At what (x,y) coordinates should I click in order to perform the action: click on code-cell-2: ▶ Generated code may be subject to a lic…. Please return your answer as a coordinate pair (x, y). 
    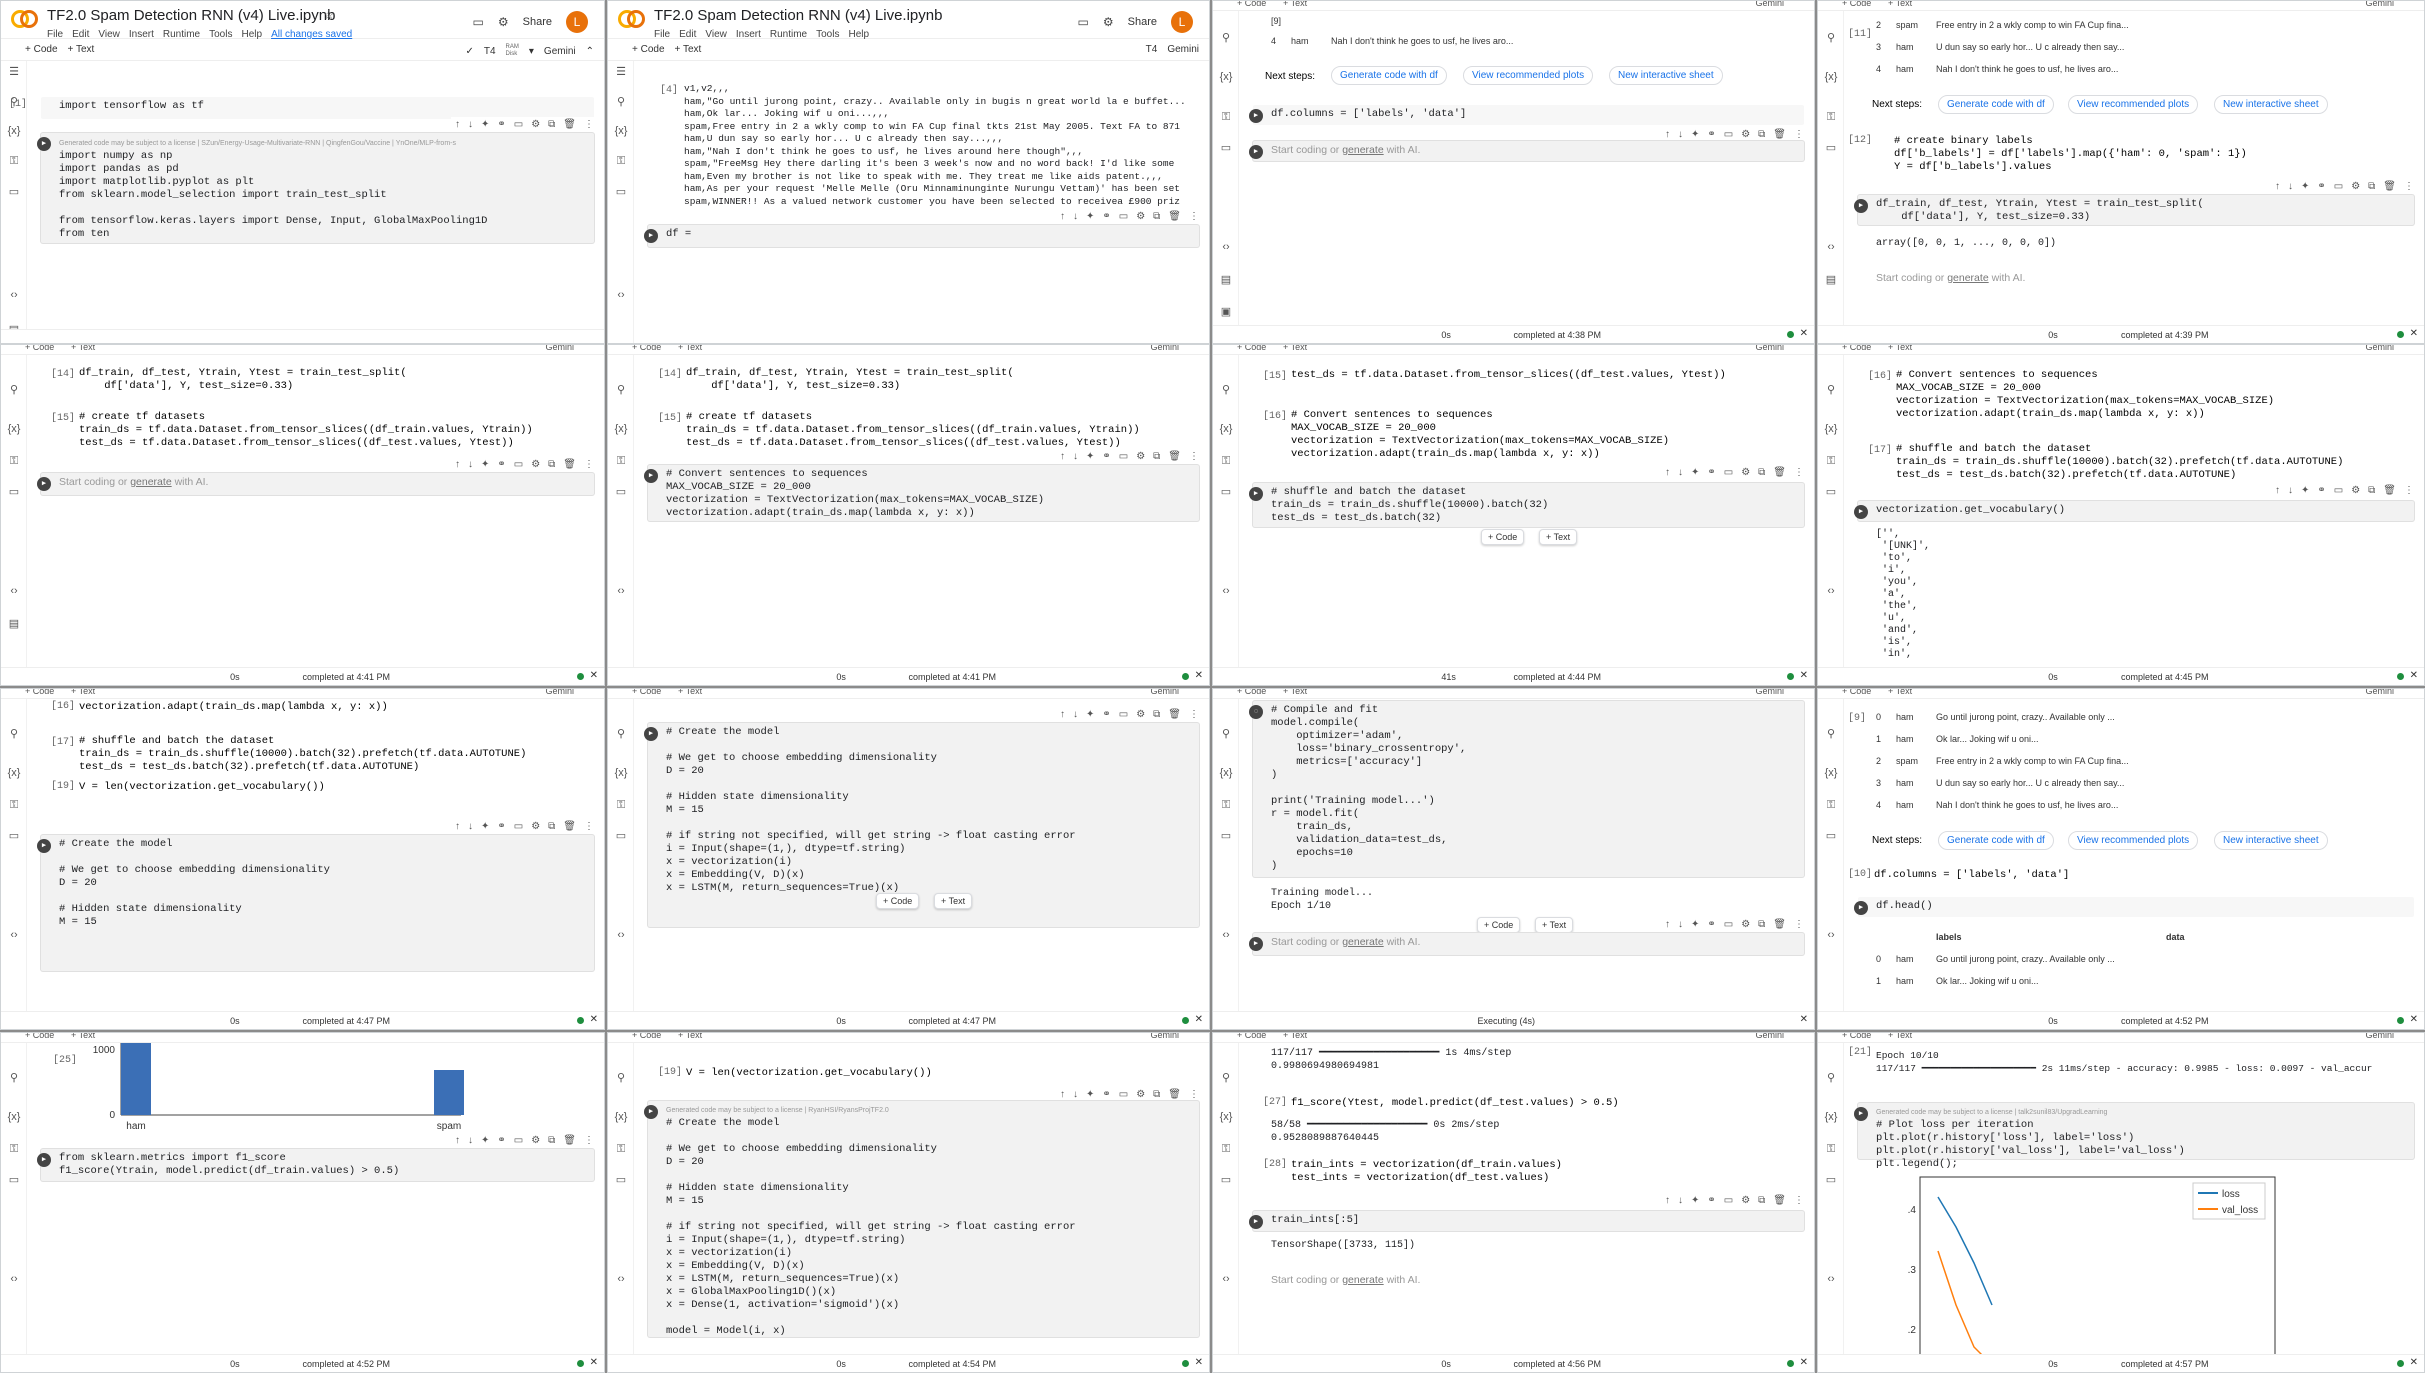
    Looking at the image, I should click on (315, 188).